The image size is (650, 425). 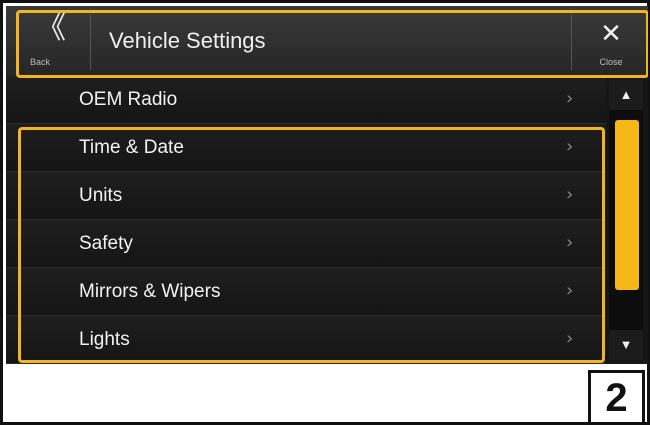 What do you see at coordinates (626, 95) in the screenshot?
I see `arrow-up-icon: ▲` at bounding box center [626, 95].